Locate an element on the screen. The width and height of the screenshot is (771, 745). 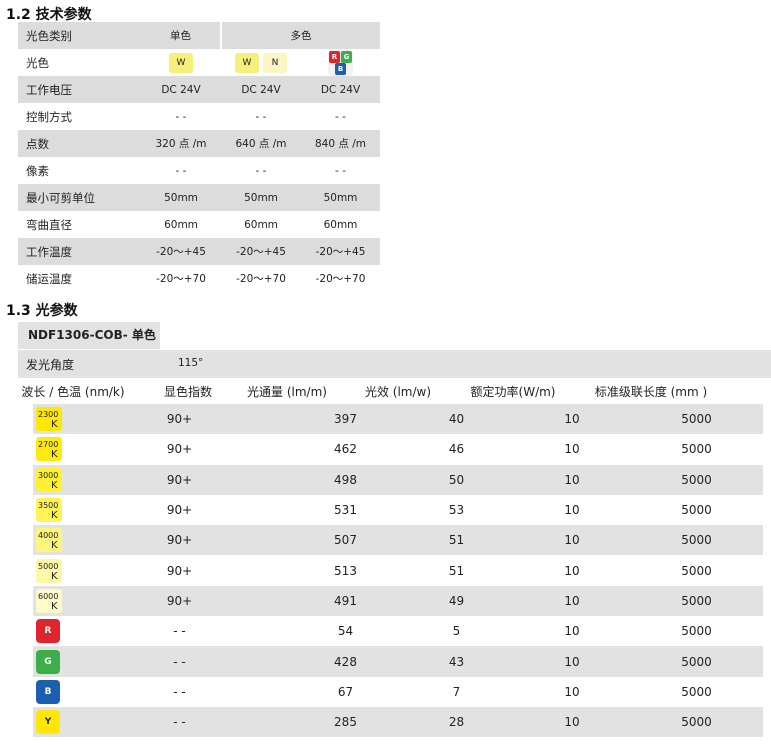
swatch-cell: 3500 K is located at coordinates (50, 510).